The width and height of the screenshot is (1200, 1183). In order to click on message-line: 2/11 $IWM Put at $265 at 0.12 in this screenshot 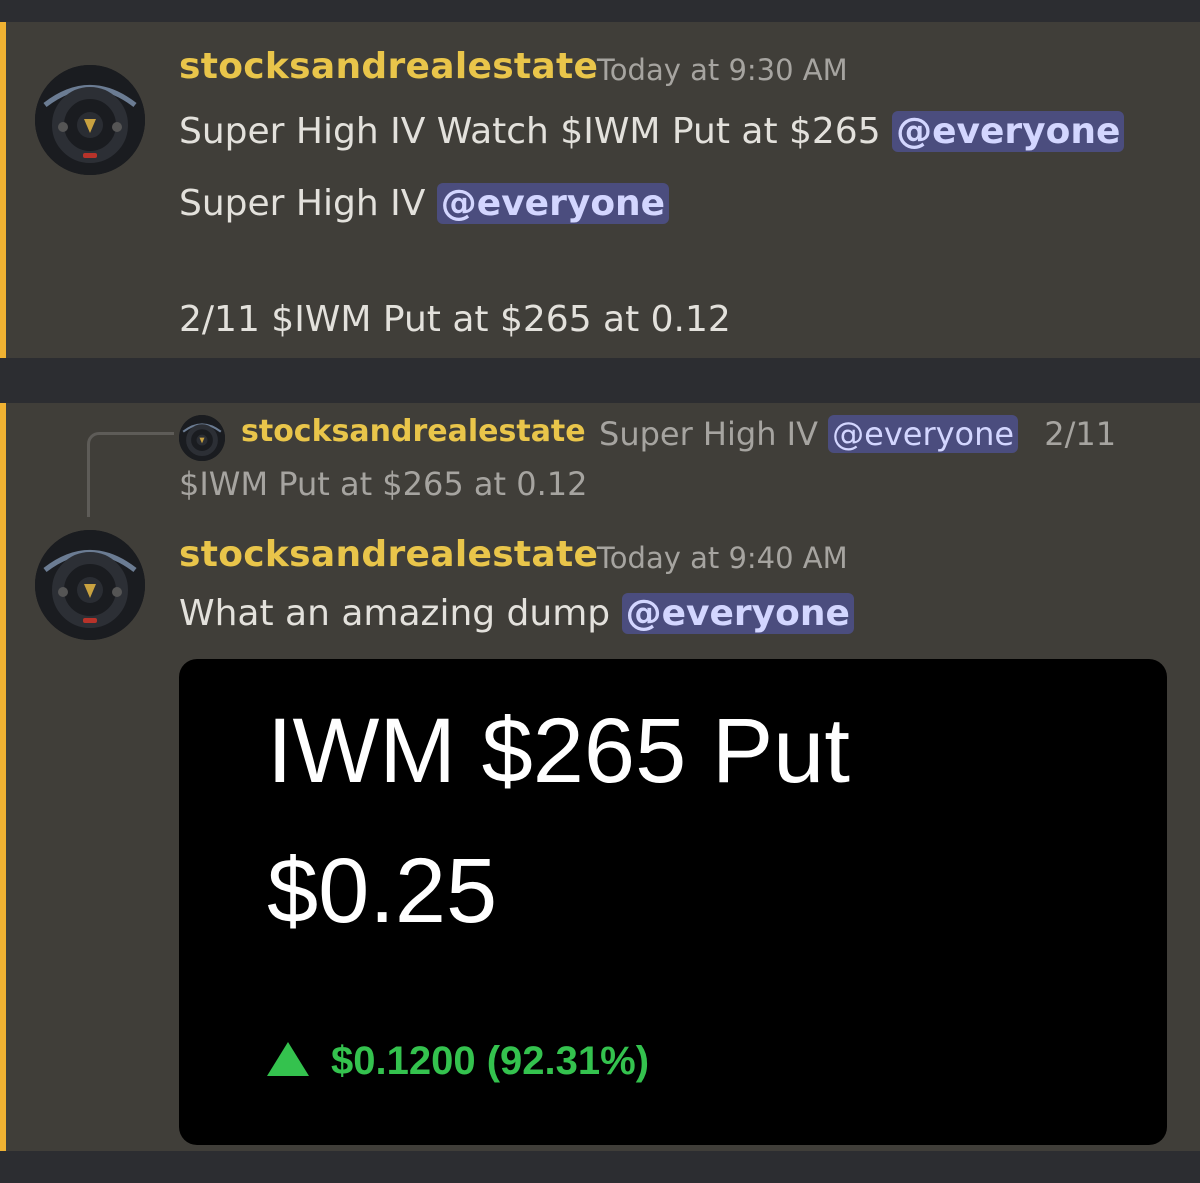, I will do `click(455, 319)`.